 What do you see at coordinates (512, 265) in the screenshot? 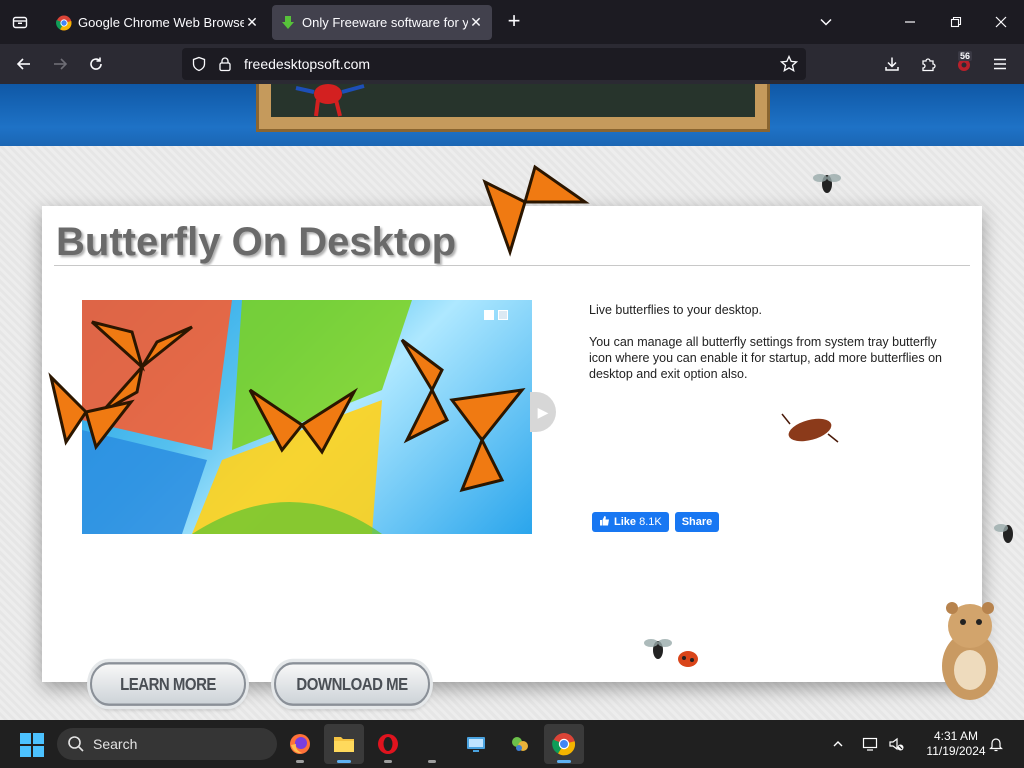
I see `title-divider` at bounding box center [512, 265].